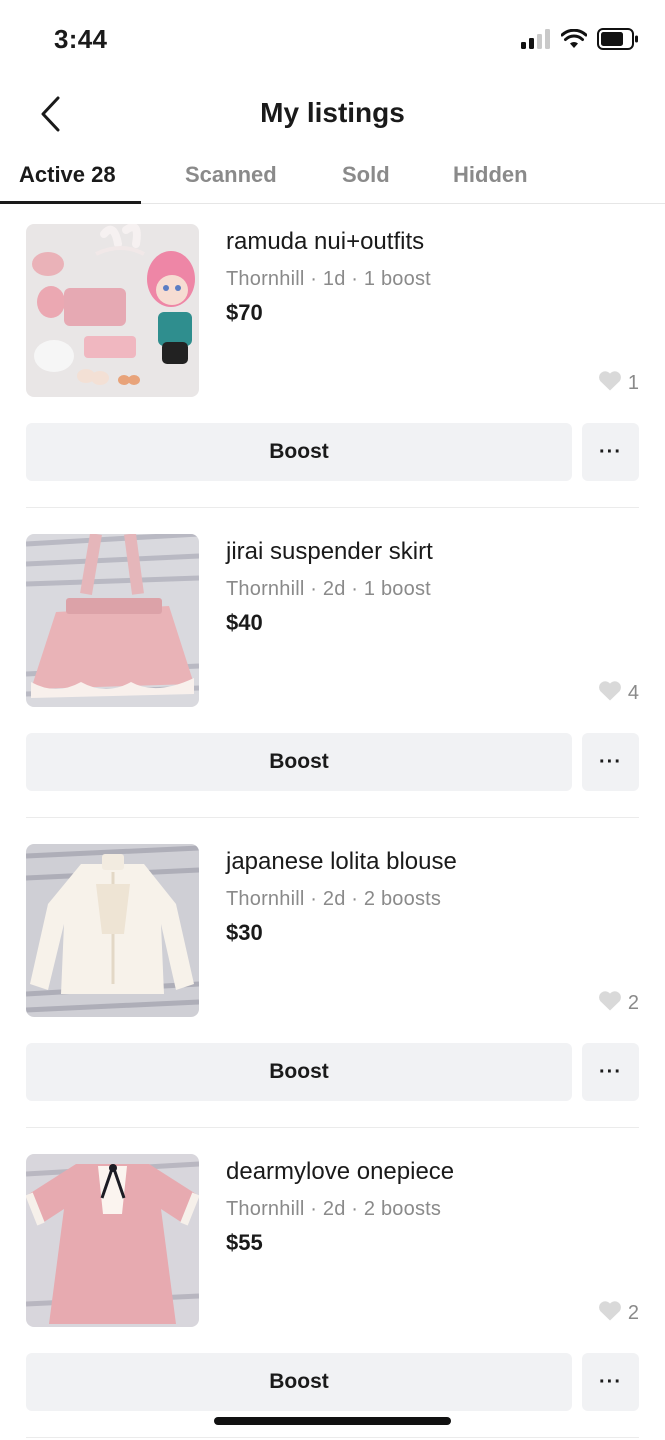  What do you see at coordinates (332, 1421) in the screenshot?
I see `home-indicator` at bounding box center [332, 1421].